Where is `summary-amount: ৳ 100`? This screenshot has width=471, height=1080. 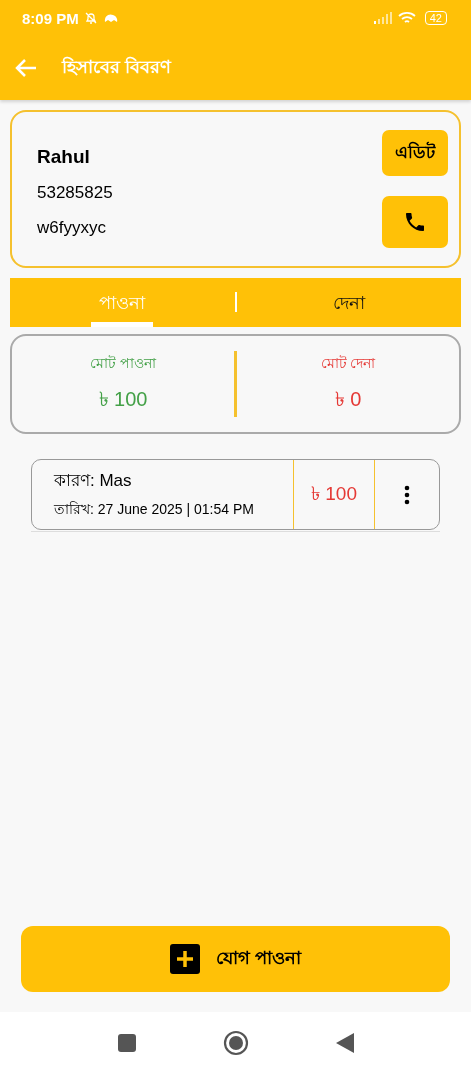 summary-amount: ৳ 100 is located at coordinates (123, 399).